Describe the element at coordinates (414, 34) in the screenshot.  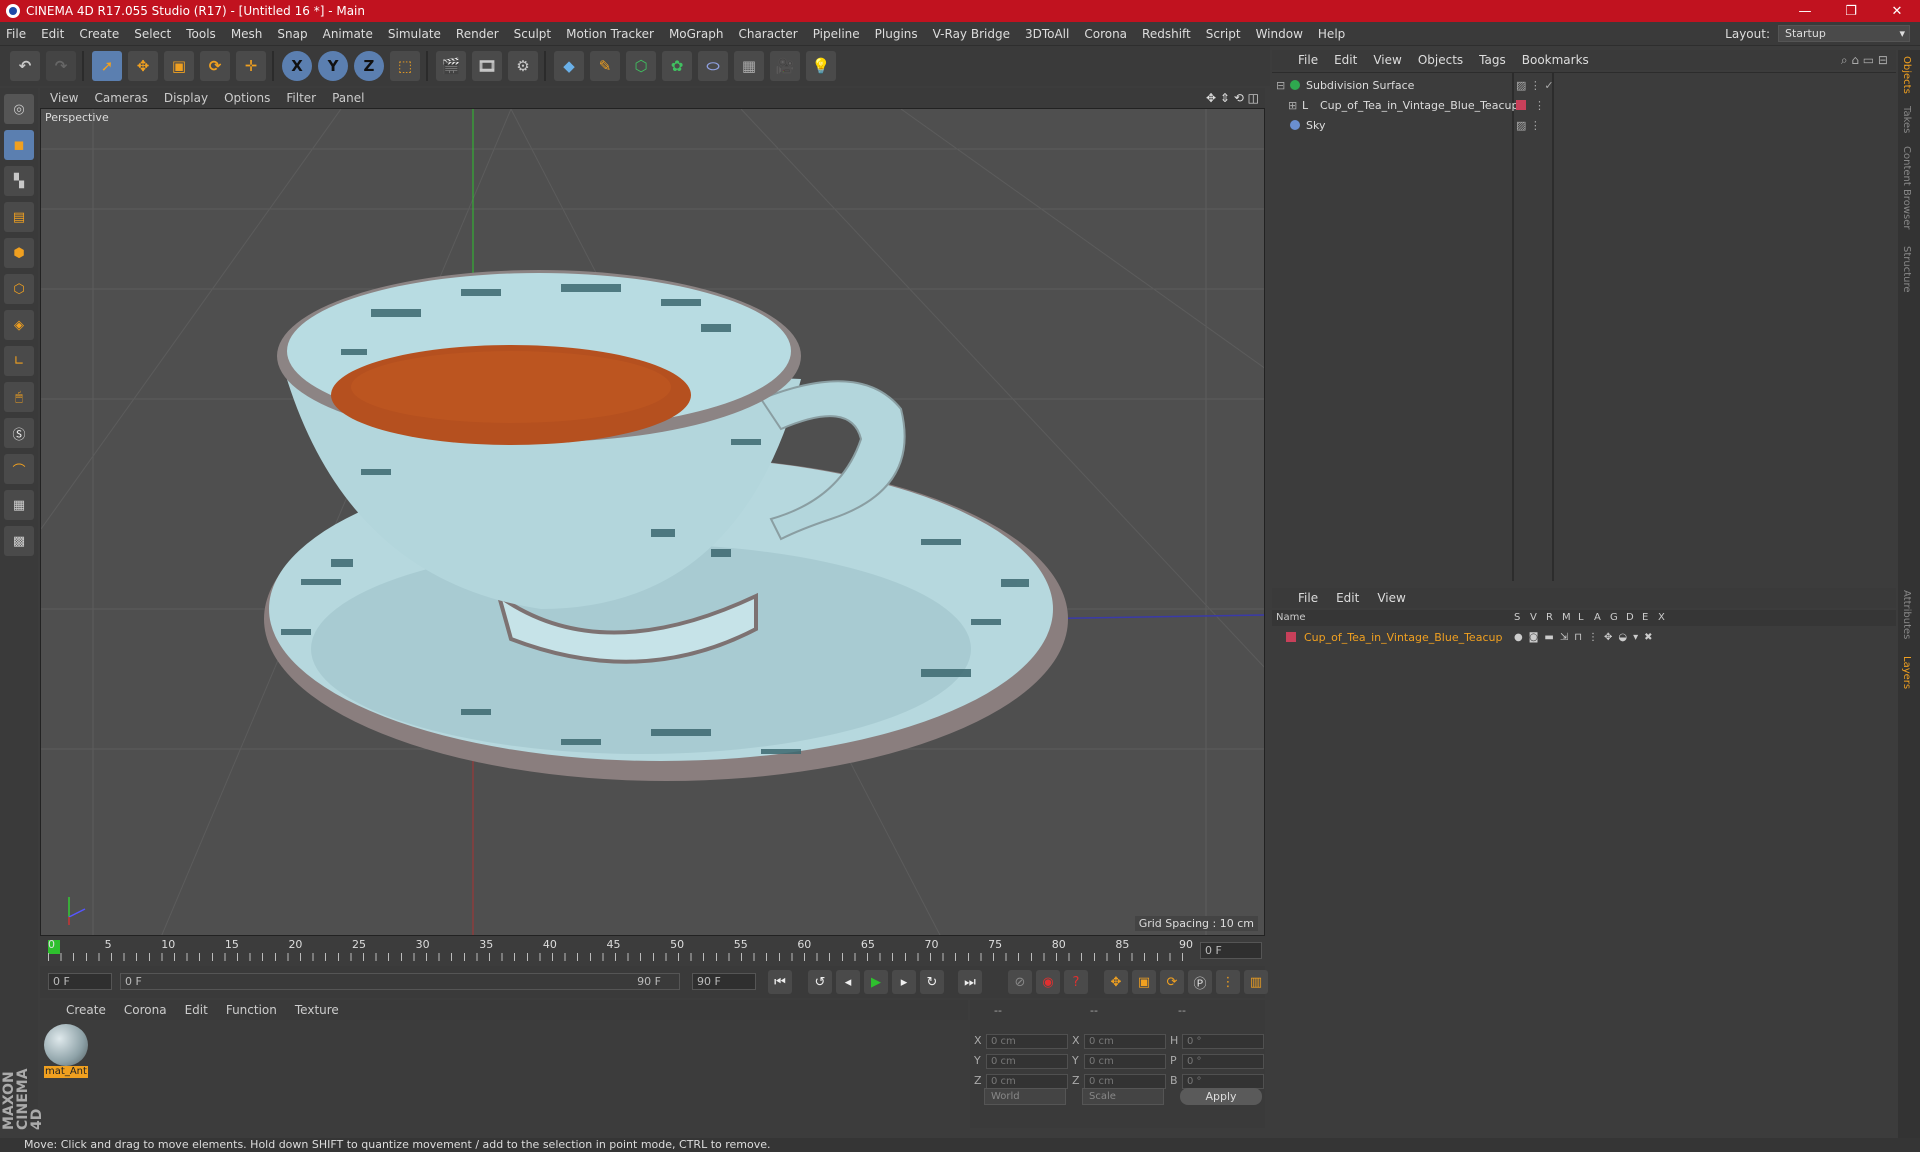
I see `menu-simulate: Simulate` at that location.